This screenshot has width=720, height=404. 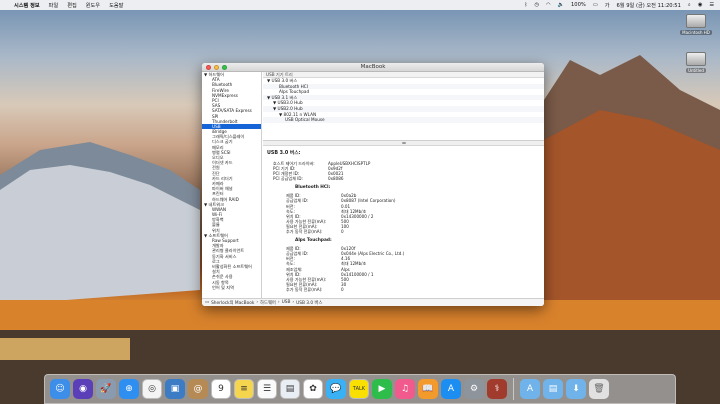 What do you see at coordinates (548, 5) in the screenshot?
I see `wifi-icon: ◠` at bounding box center [548, 5].